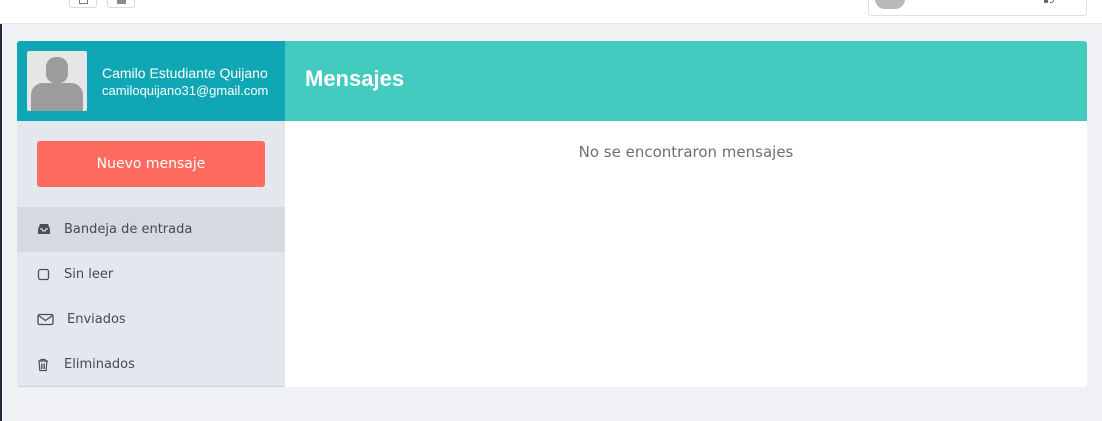  I want to click on toolbar-button-right, so click(121, 4).